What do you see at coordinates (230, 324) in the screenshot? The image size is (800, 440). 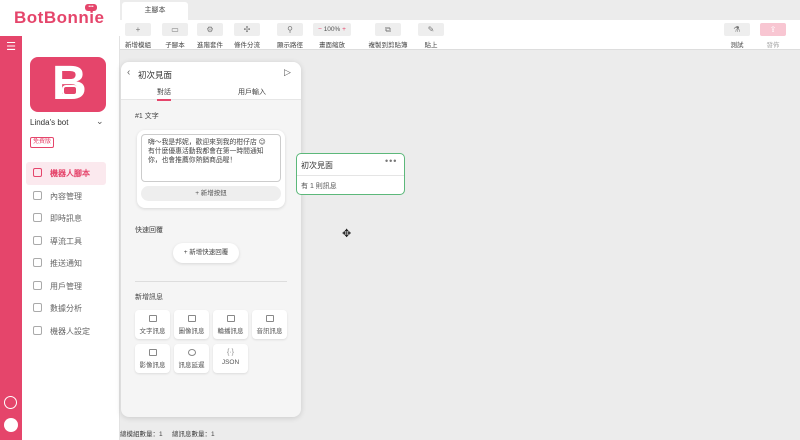 I see `message-type-carousel: 輪播訊息` at bounding box center [230, 324].